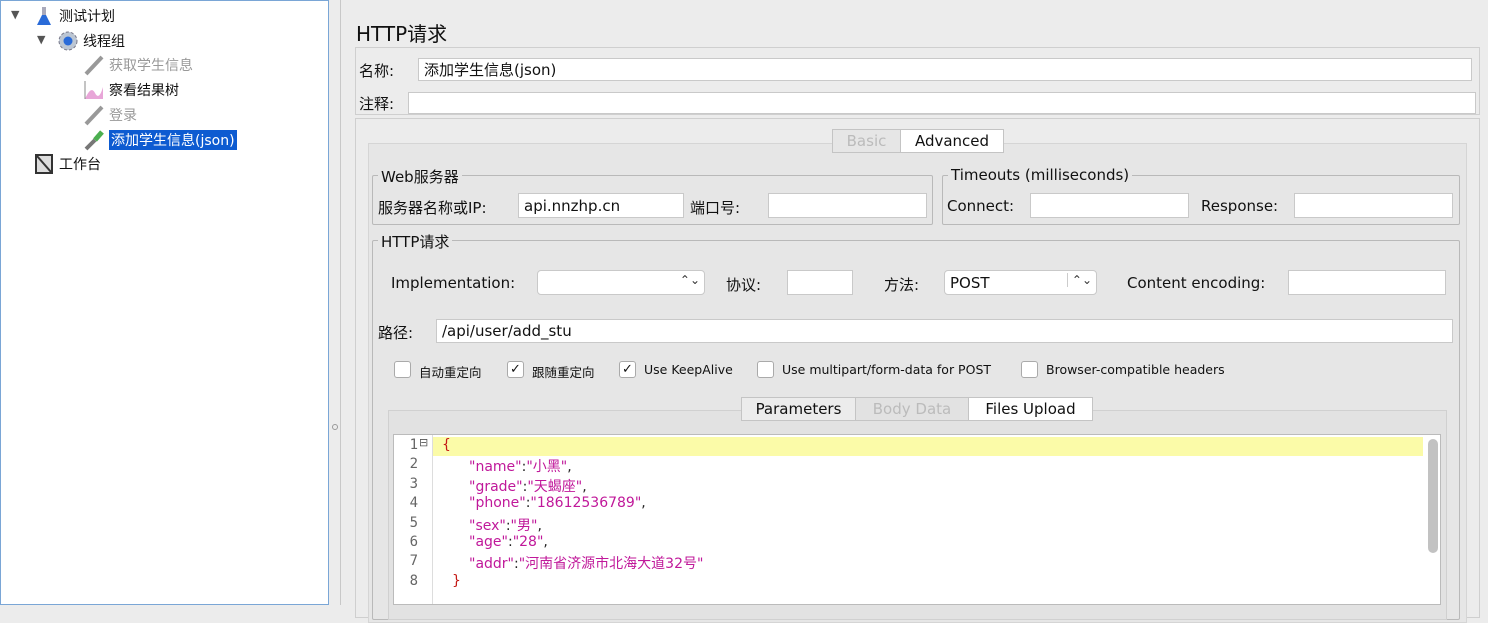 The height and width of the screenshot is (623, 1488). I want to click on tree-item-thread-group: 线程组, so click(91, 41).